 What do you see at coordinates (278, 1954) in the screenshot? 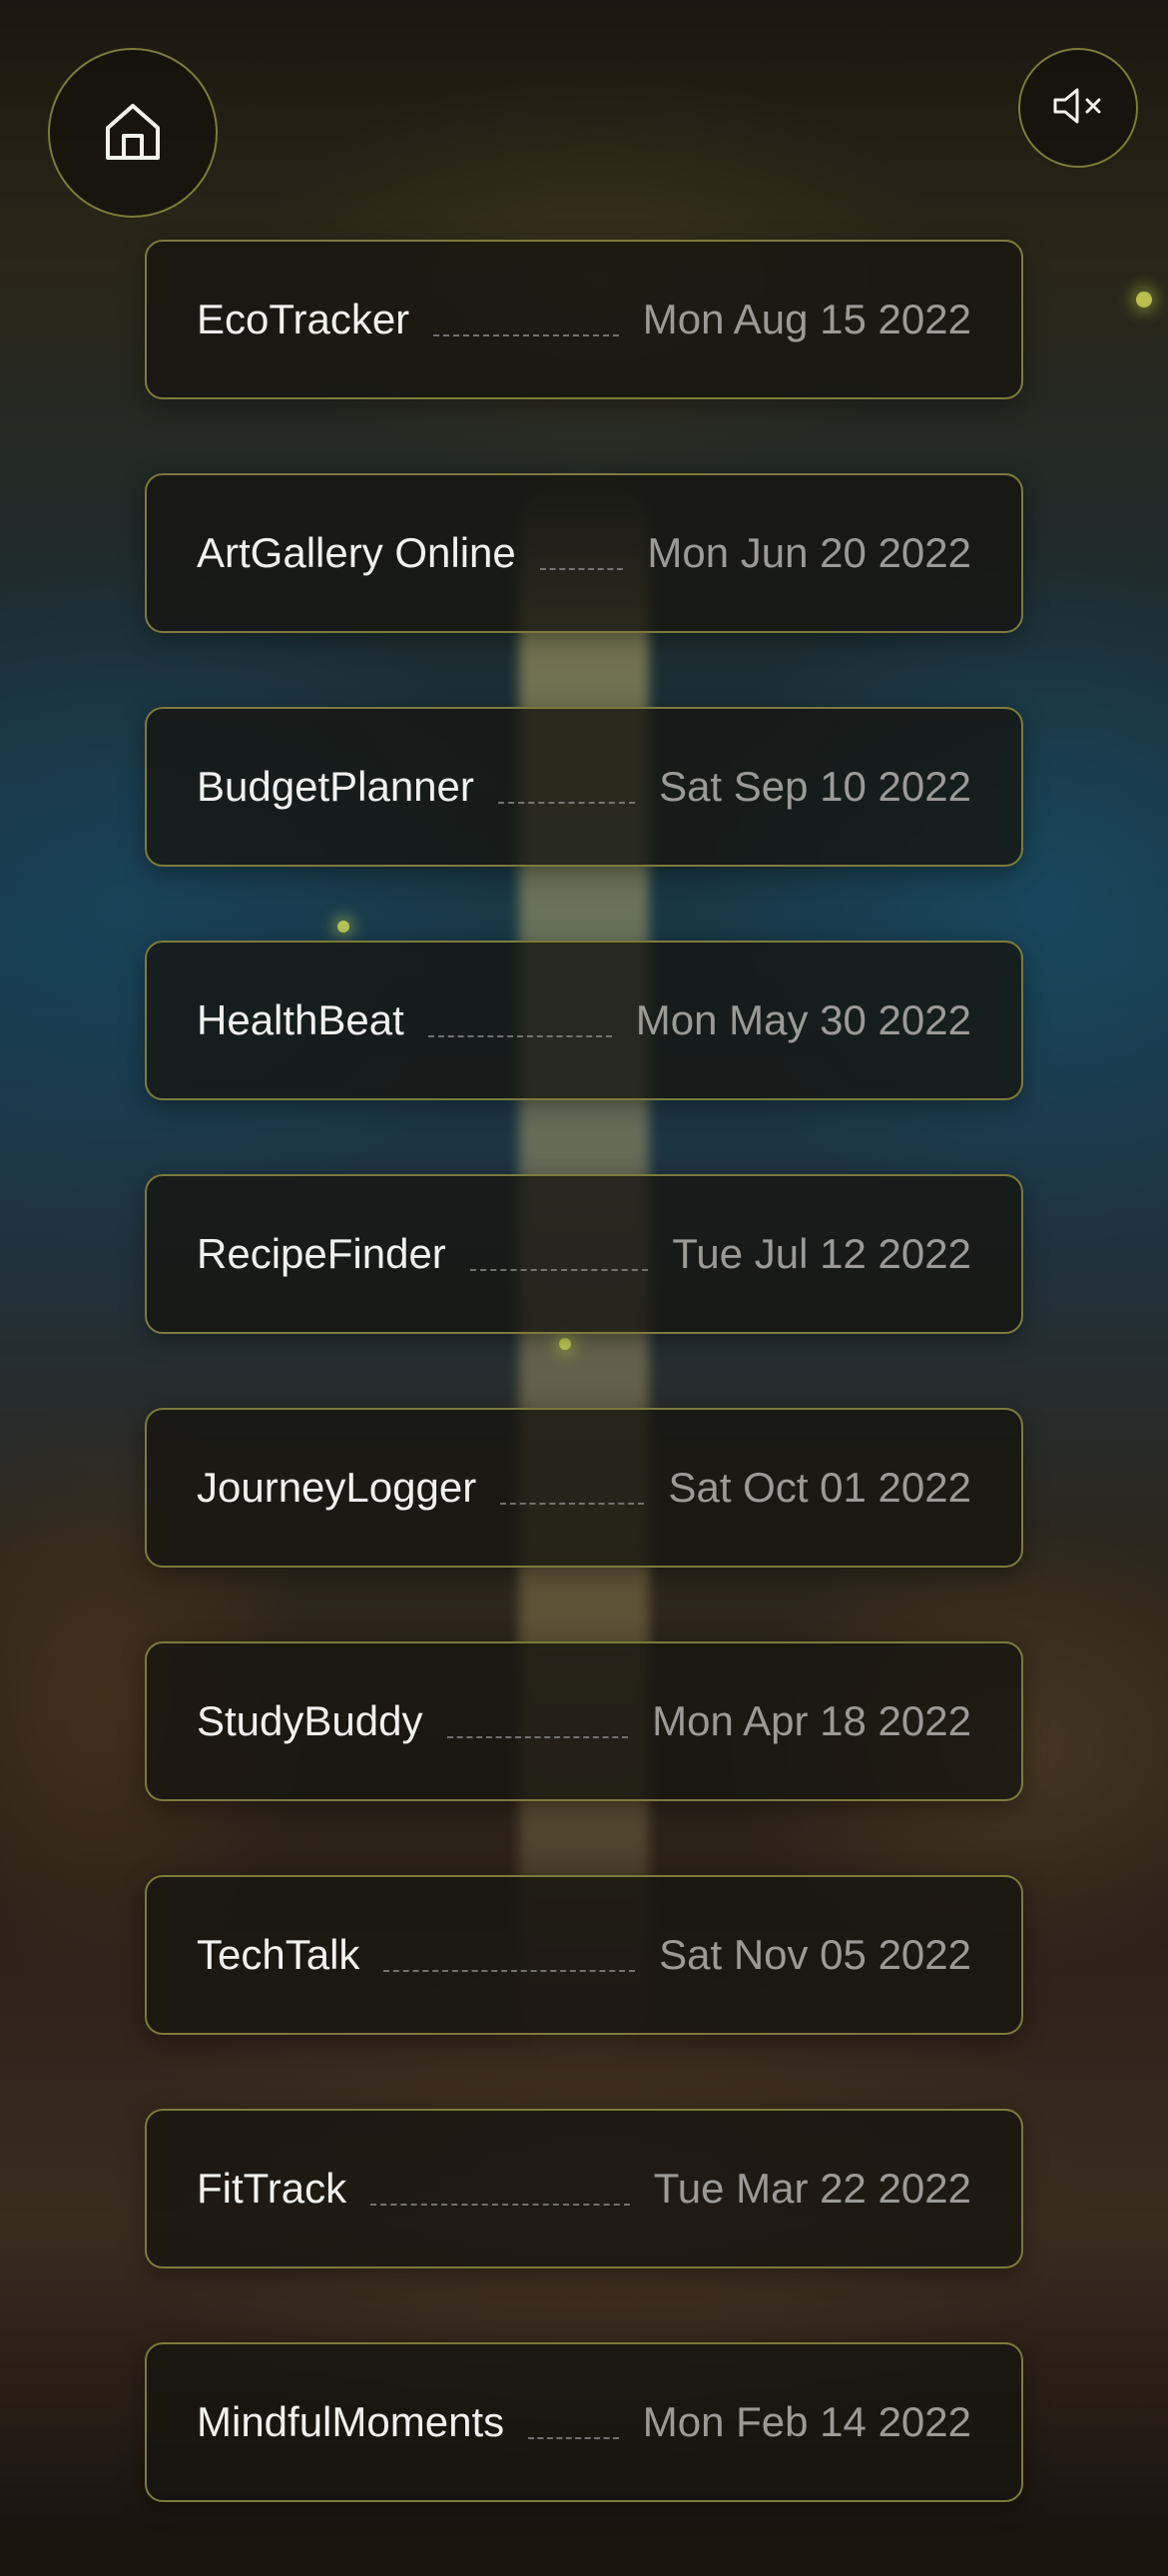
I see `project-name: TechTalk` at bounding box center [278, 1954].